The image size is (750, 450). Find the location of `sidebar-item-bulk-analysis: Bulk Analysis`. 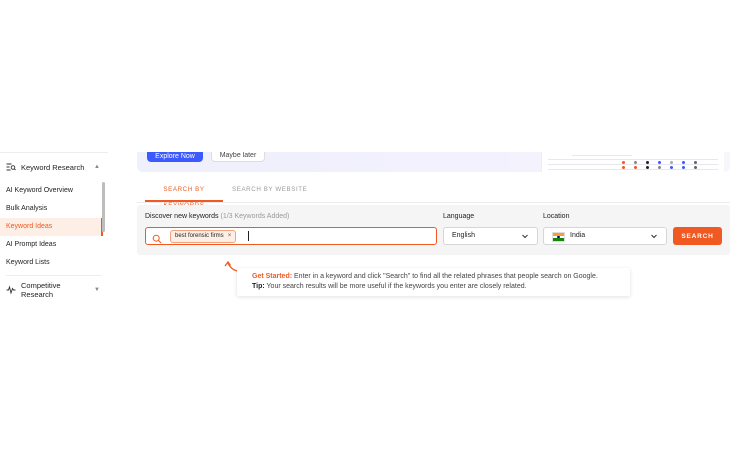

sidebar-item-bulk-analysis: Bulk Analysis is located at coordinates (51, 209).